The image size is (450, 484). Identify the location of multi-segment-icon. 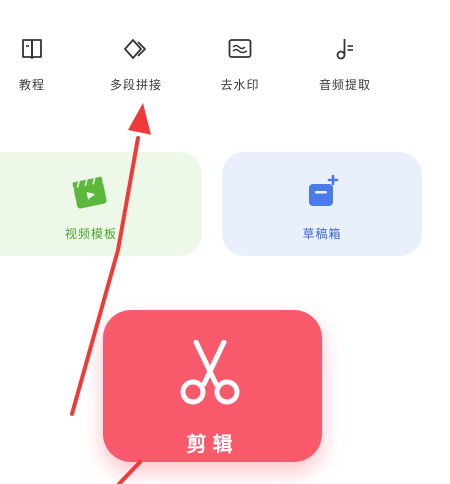
(135, 49).